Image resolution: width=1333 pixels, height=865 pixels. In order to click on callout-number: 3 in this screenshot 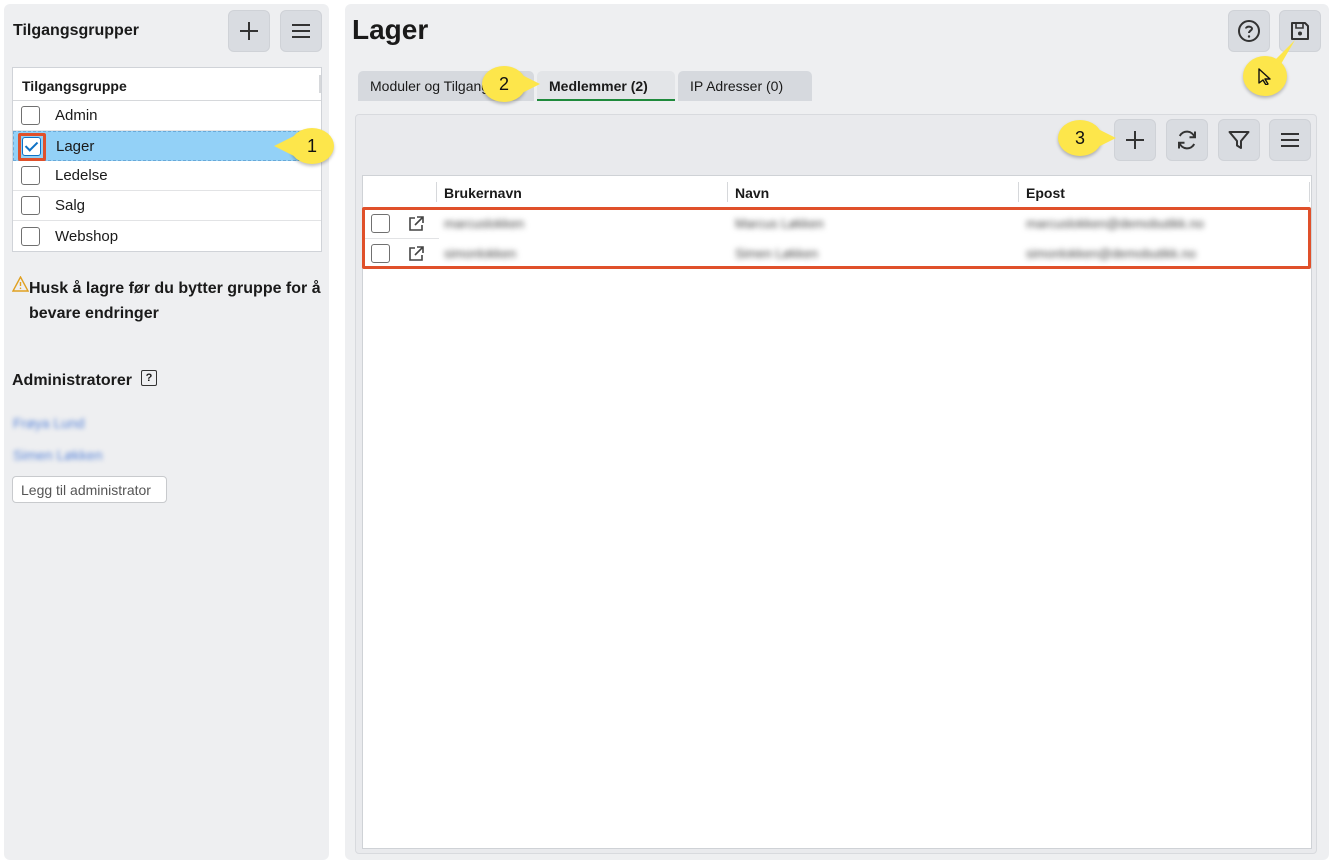, I will do `click(1079, 137)`.